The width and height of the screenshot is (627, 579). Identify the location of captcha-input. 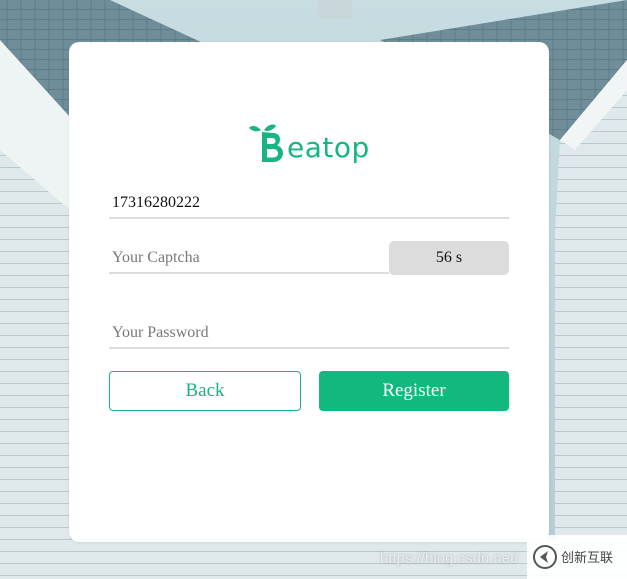
(249, 259).